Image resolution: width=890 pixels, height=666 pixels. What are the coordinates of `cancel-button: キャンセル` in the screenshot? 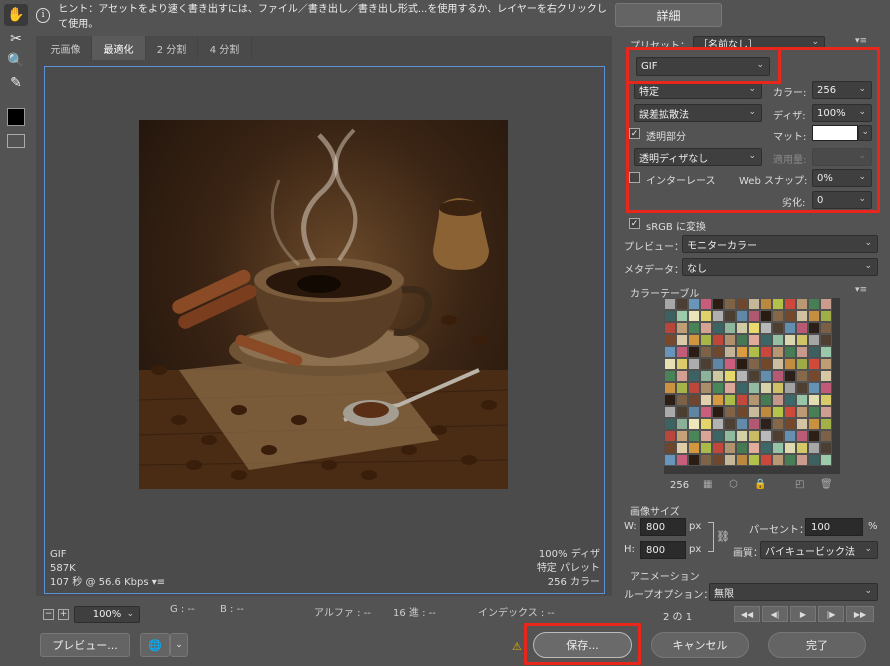 It's located at (700, 645).